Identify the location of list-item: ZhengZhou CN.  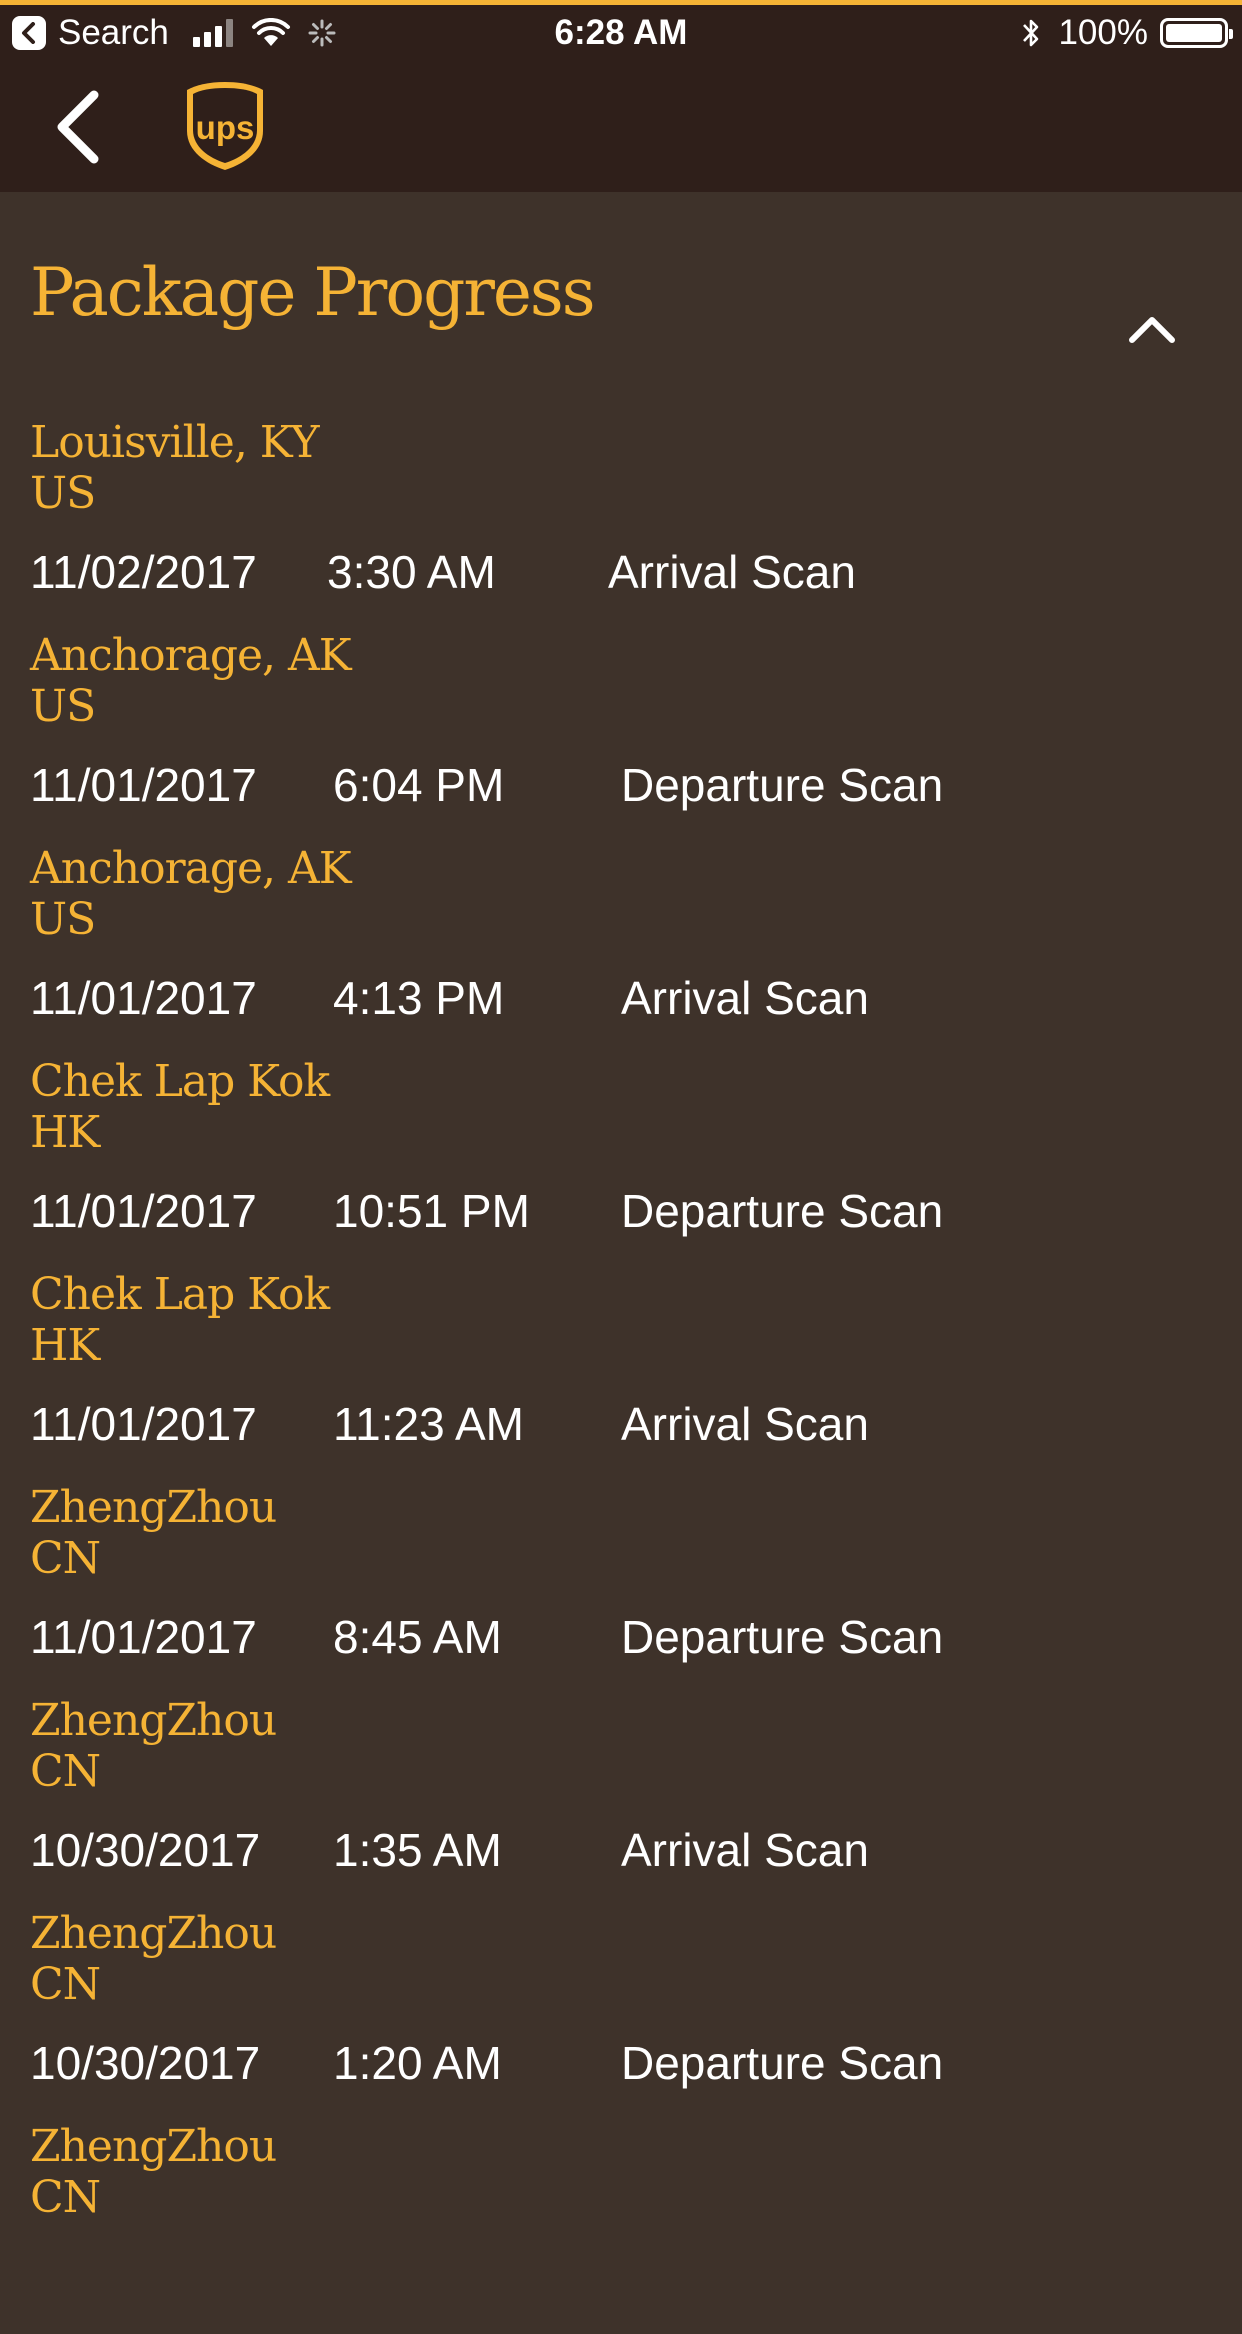
(620, 2227).